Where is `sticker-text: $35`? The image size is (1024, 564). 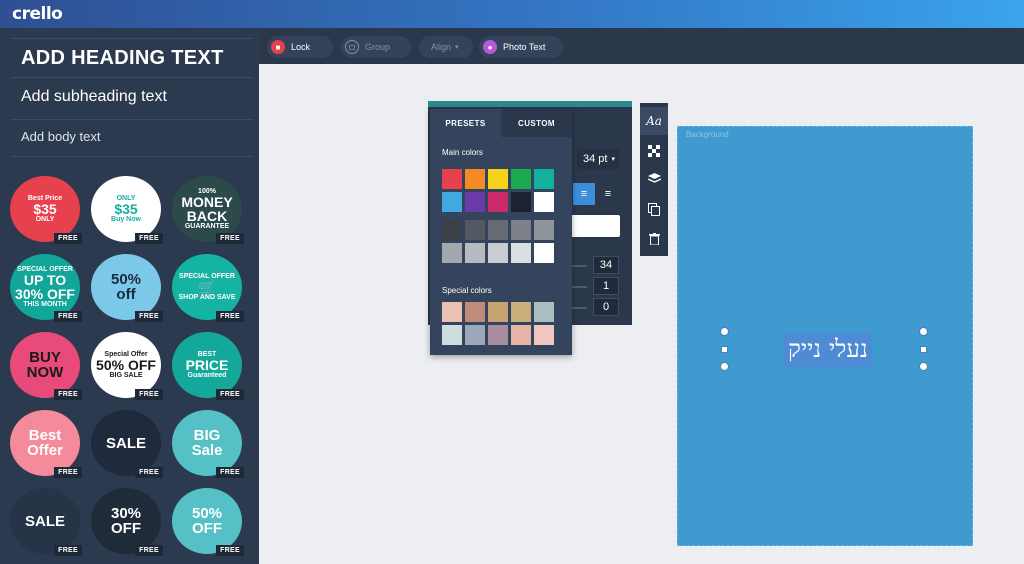
sticker-text: $35 is located at coordinates (126, 209).